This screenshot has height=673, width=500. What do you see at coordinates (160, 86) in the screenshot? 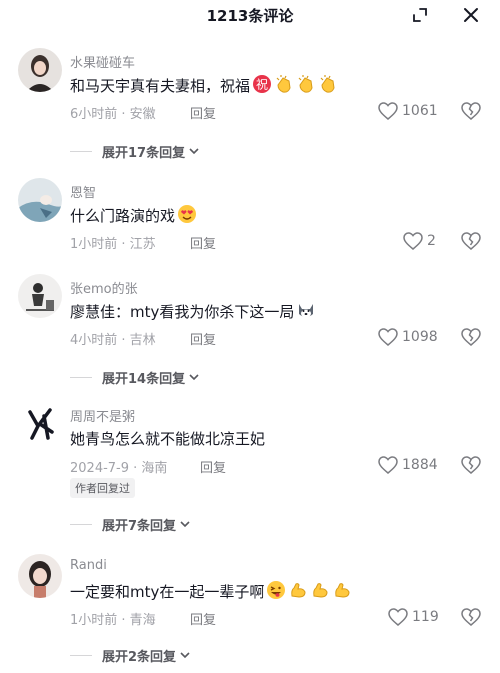
I see `comment-text-content: 和马天宇真有夫妻相，祝福` at bounding box center [160, 86].